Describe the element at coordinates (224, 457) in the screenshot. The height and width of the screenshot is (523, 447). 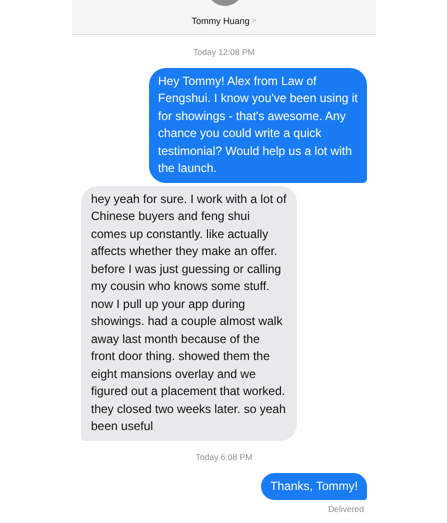
I see `timestamp: Today 6:08 PM` at that location.